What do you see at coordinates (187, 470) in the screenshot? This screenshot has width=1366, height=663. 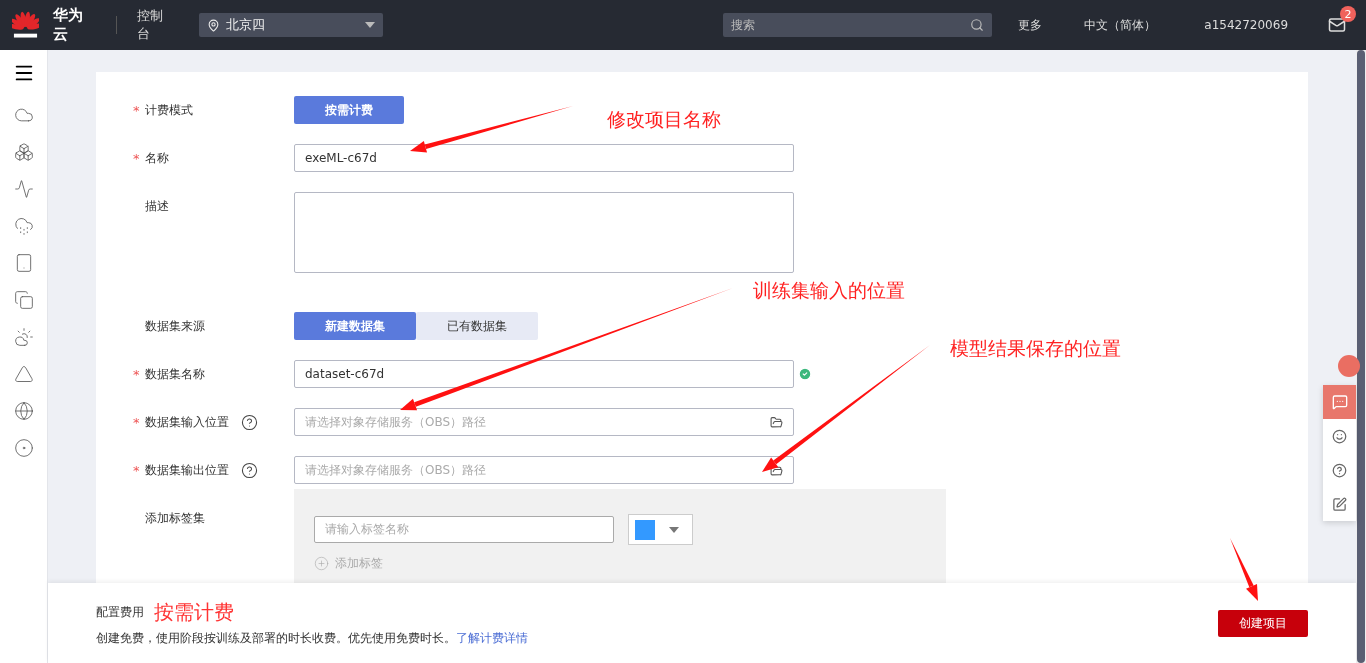 I see `field-label: 数据集输出位置` at bounding box center [187, 470].